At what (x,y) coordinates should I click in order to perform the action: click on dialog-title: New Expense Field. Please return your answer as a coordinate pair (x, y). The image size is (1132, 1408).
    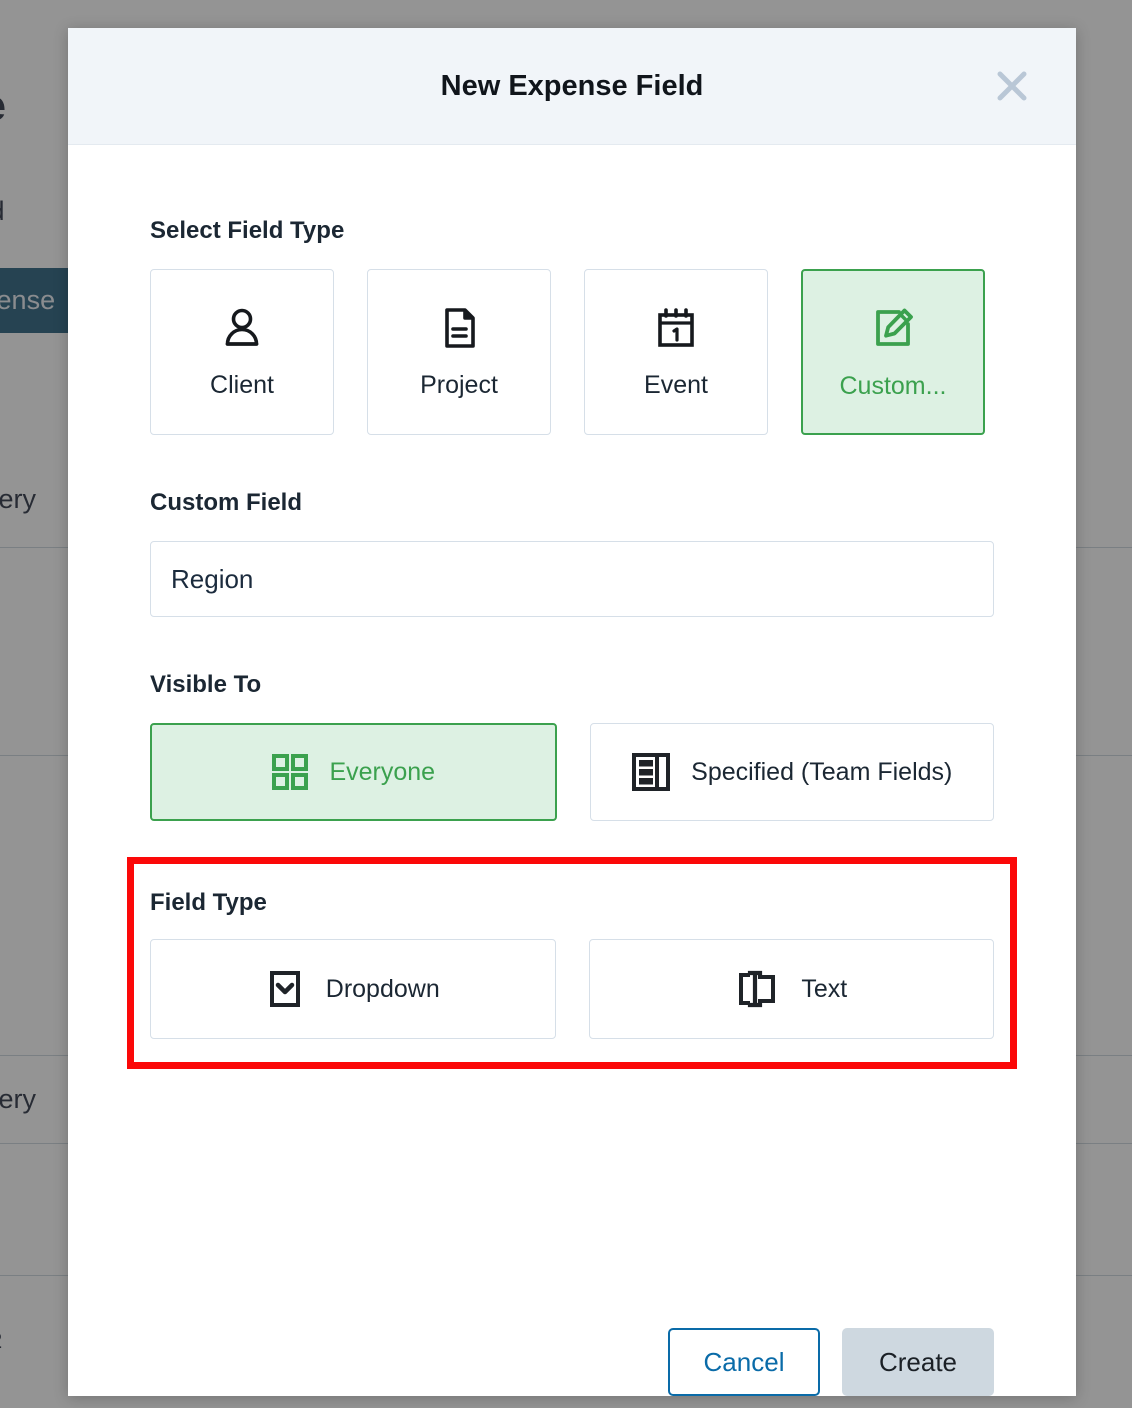
    Looking at the image, I should click on (572, 85).